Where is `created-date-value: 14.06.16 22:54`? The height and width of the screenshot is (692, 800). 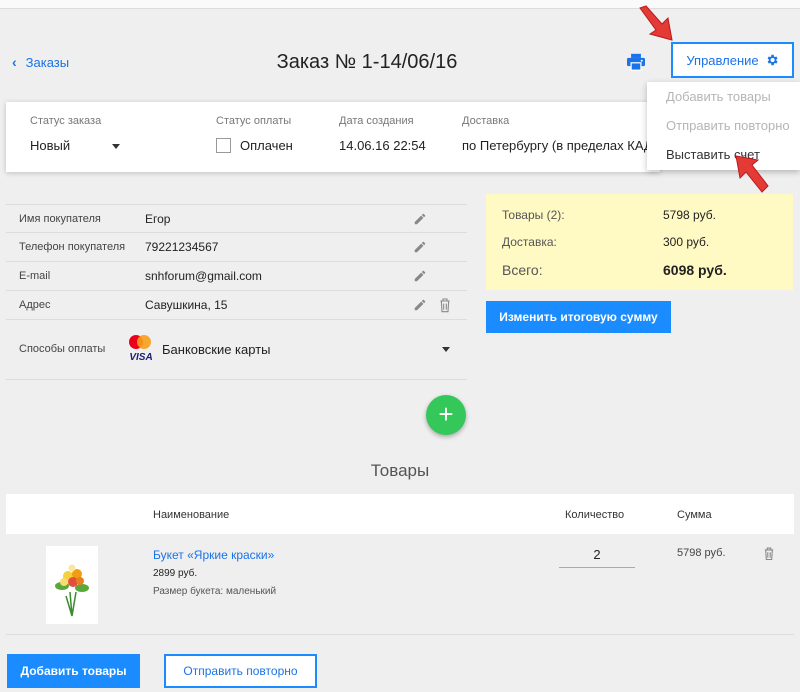
created-date-value: 14.06.16 22:54 is located at coordinates (382, 145).